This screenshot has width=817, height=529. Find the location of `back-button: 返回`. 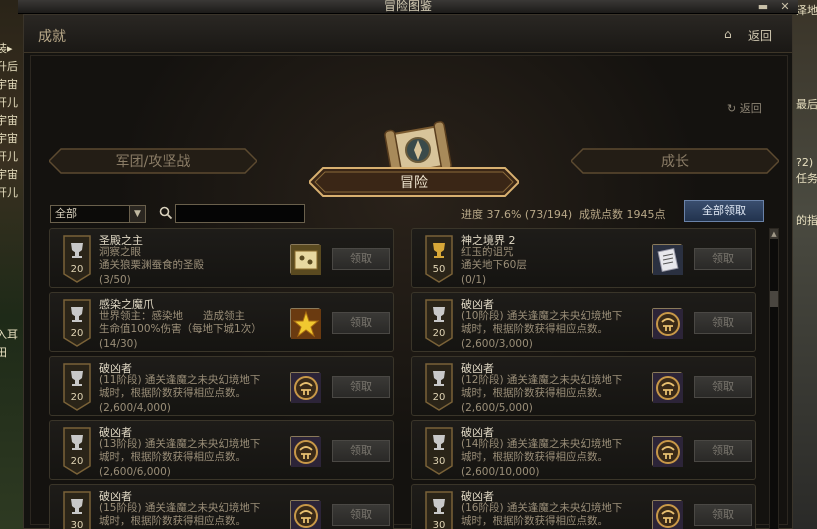

back-button: 返回 is located at coordinates (760, 35).